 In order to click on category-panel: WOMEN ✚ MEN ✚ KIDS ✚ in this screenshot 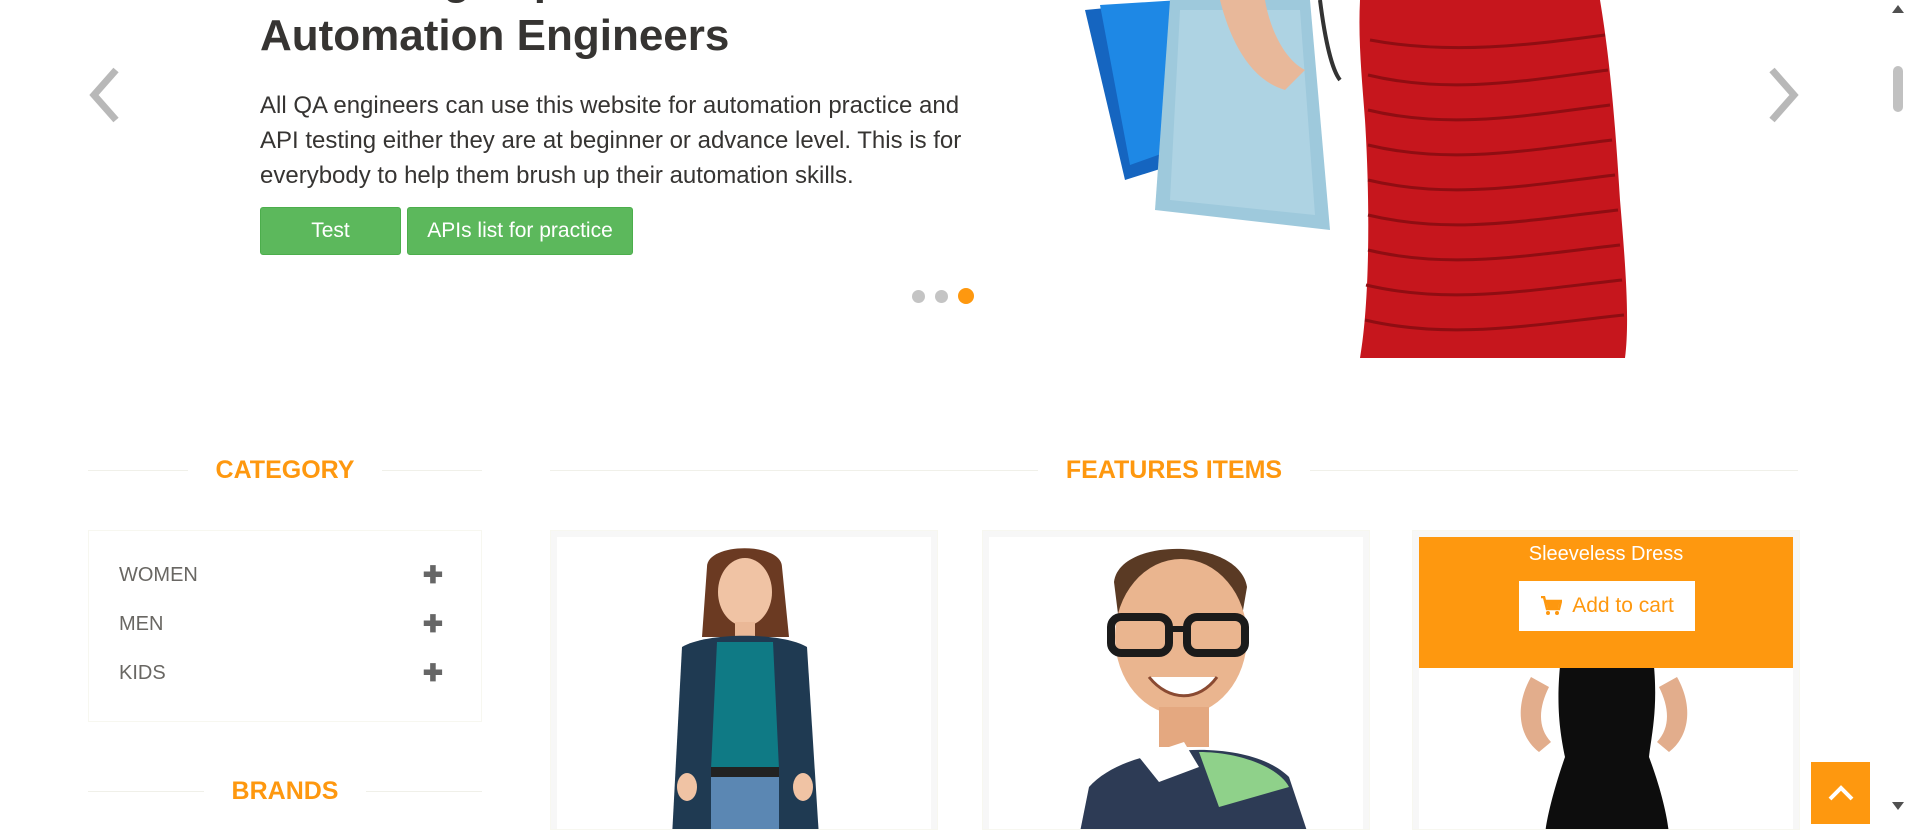, I will do `click(285, 626)`.